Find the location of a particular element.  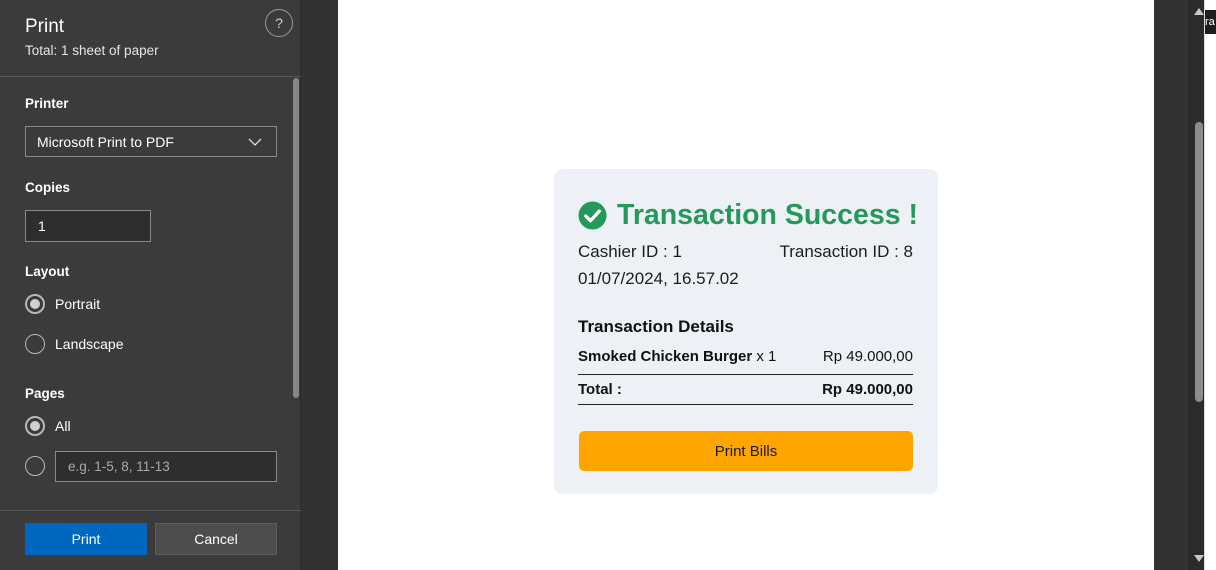

help-button: ? is located at coordinates (279, 23).